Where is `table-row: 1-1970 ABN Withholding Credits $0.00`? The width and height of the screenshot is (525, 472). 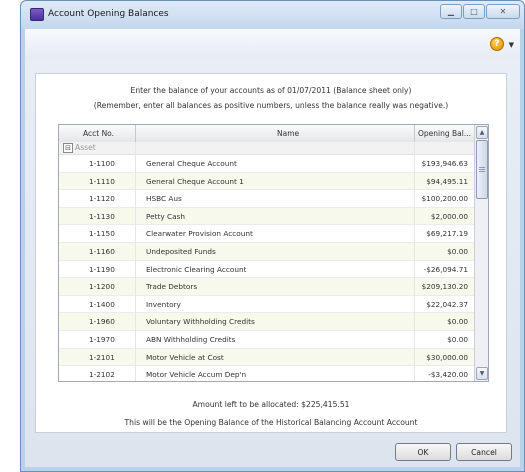 table-row: 1-1970 ABN Withholding Credits $0.00 is located at coordinates (266, 339).